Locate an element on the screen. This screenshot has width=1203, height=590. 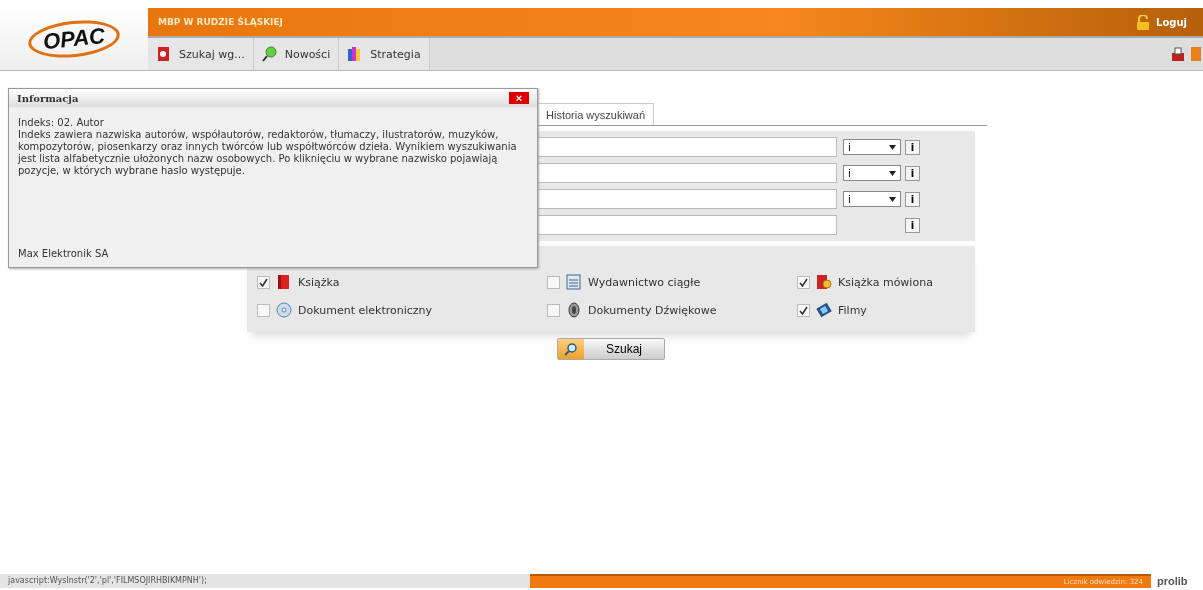
disc-icon is located at coordinates (284, 310).